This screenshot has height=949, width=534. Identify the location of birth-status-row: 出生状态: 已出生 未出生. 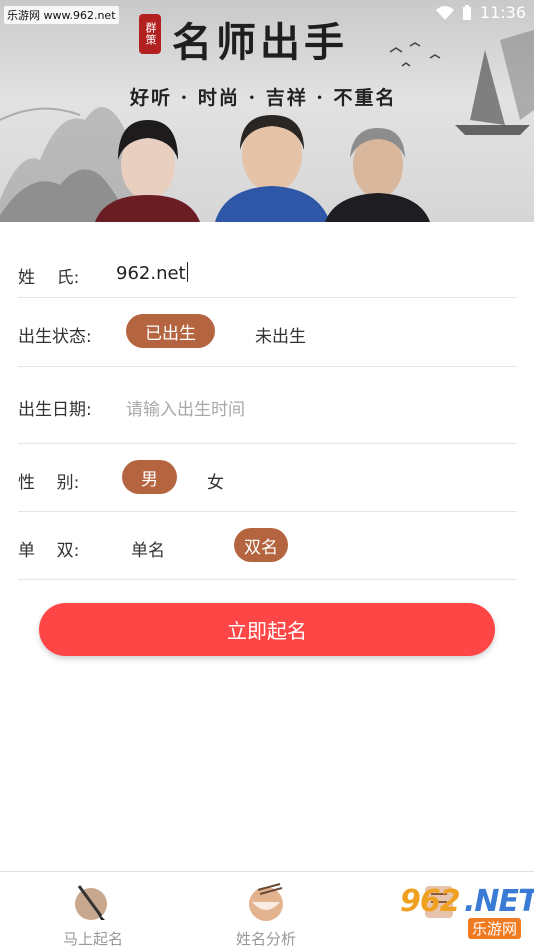
(267, 332).